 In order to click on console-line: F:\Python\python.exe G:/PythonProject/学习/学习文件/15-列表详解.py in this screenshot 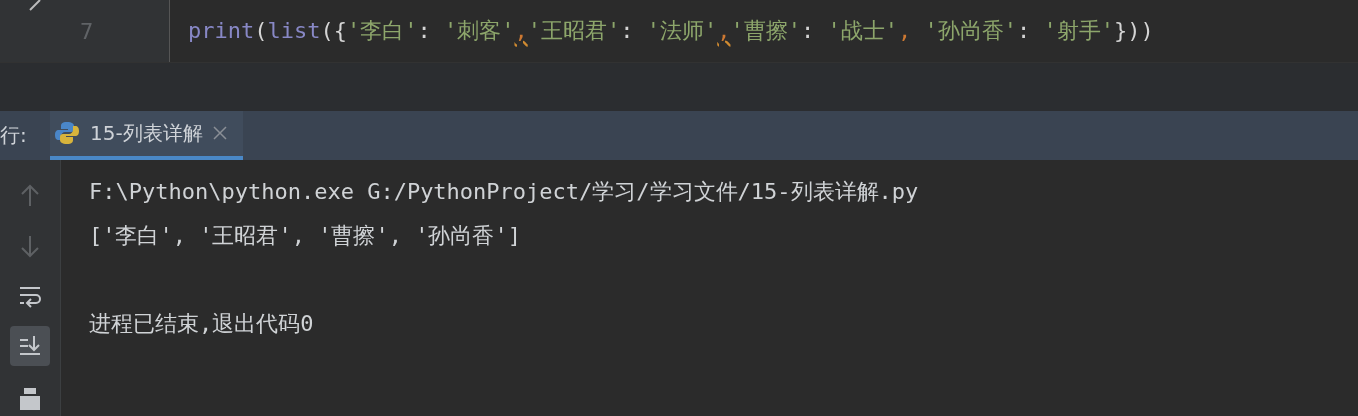, I will do `click(504, 192)`.